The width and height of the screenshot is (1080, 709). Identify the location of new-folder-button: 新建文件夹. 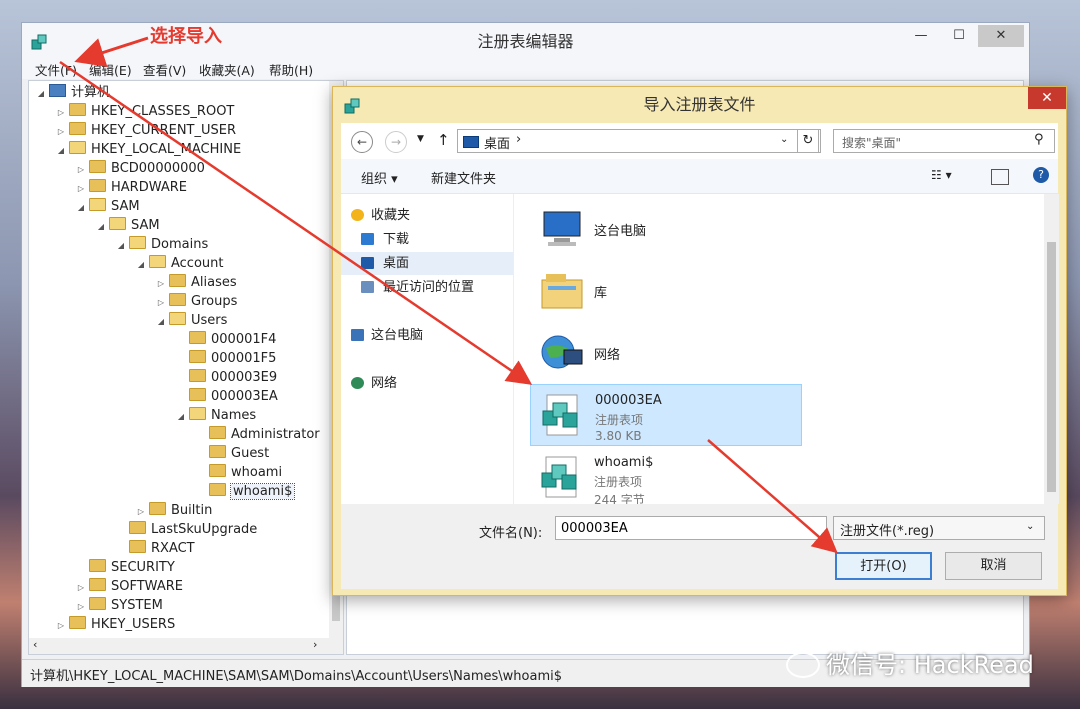
(463, 177).